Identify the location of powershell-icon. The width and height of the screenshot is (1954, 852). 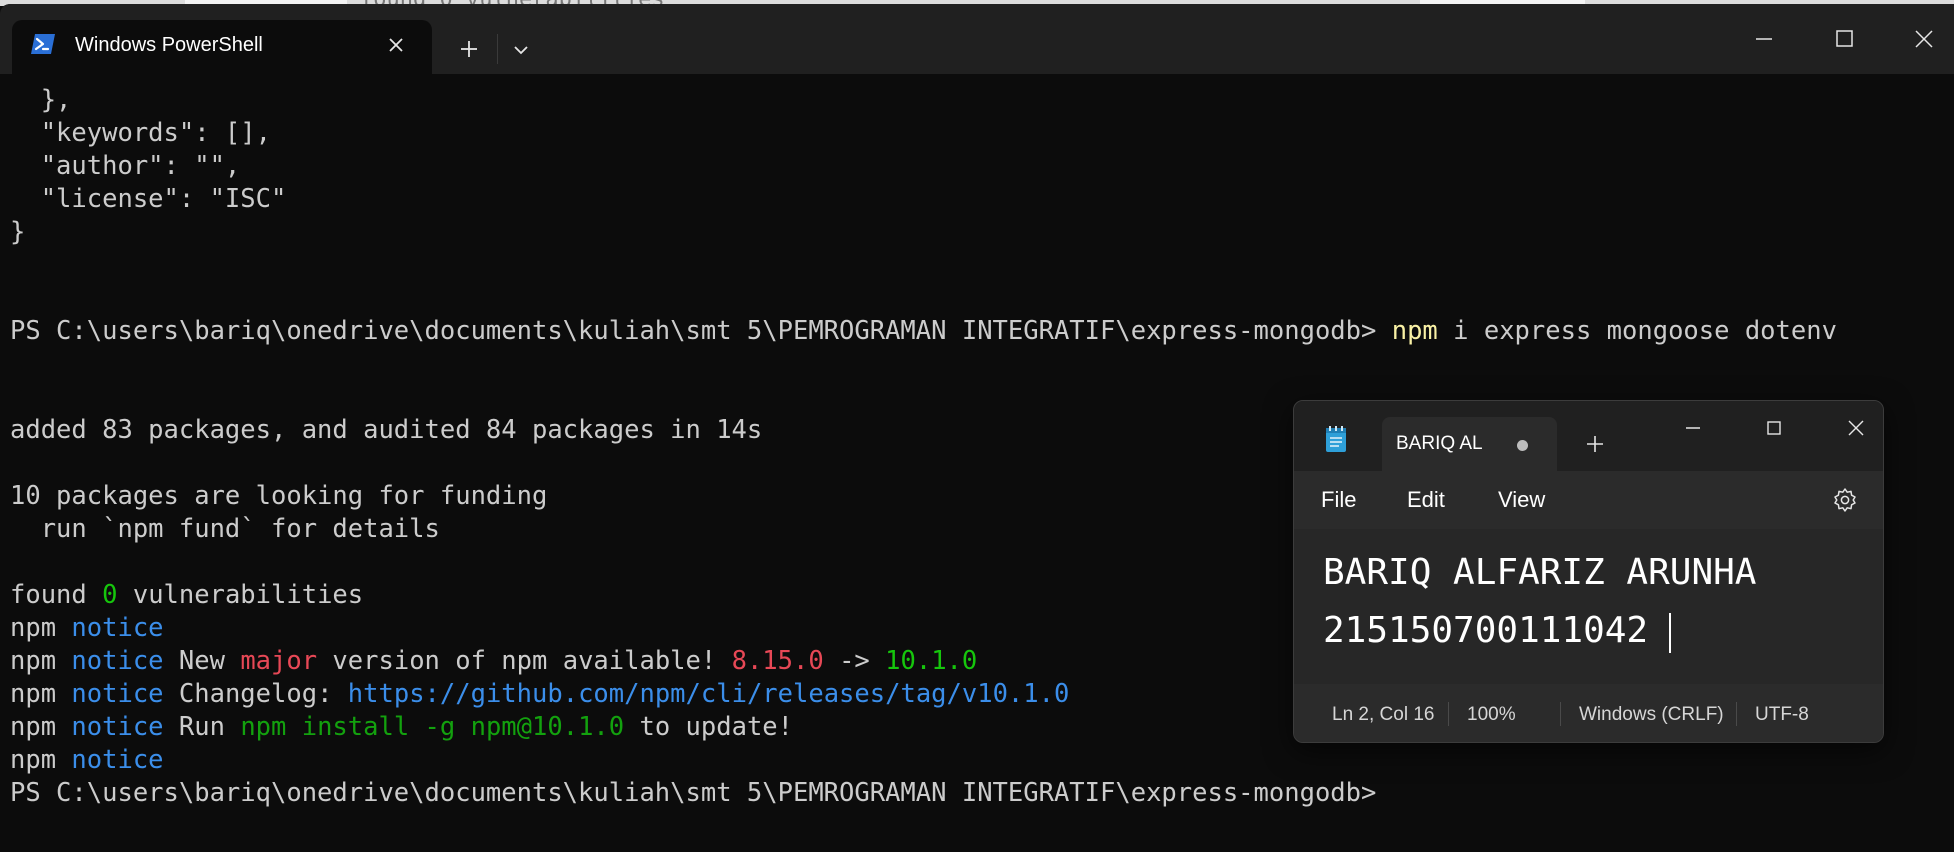
(43, 44).